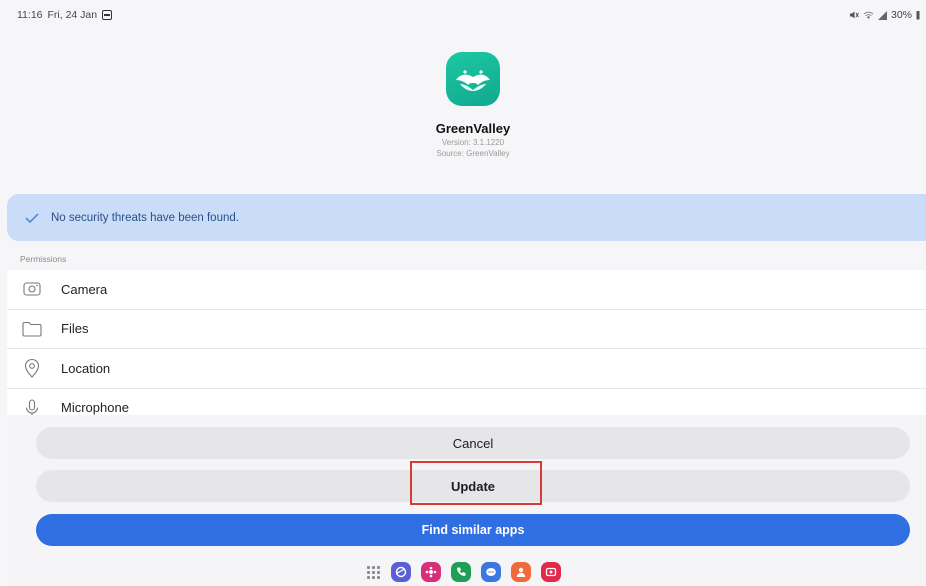  Describe the element at coordinates (32, 329) in the screenshot. I see `folder-icon` at that location.